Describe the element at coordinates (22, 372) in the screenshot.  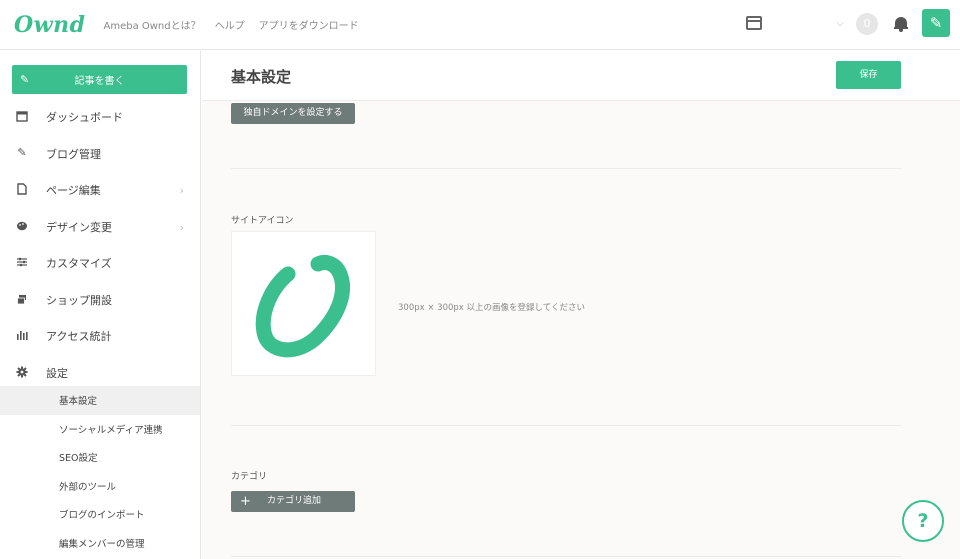
I see `gear-icon` at that location.